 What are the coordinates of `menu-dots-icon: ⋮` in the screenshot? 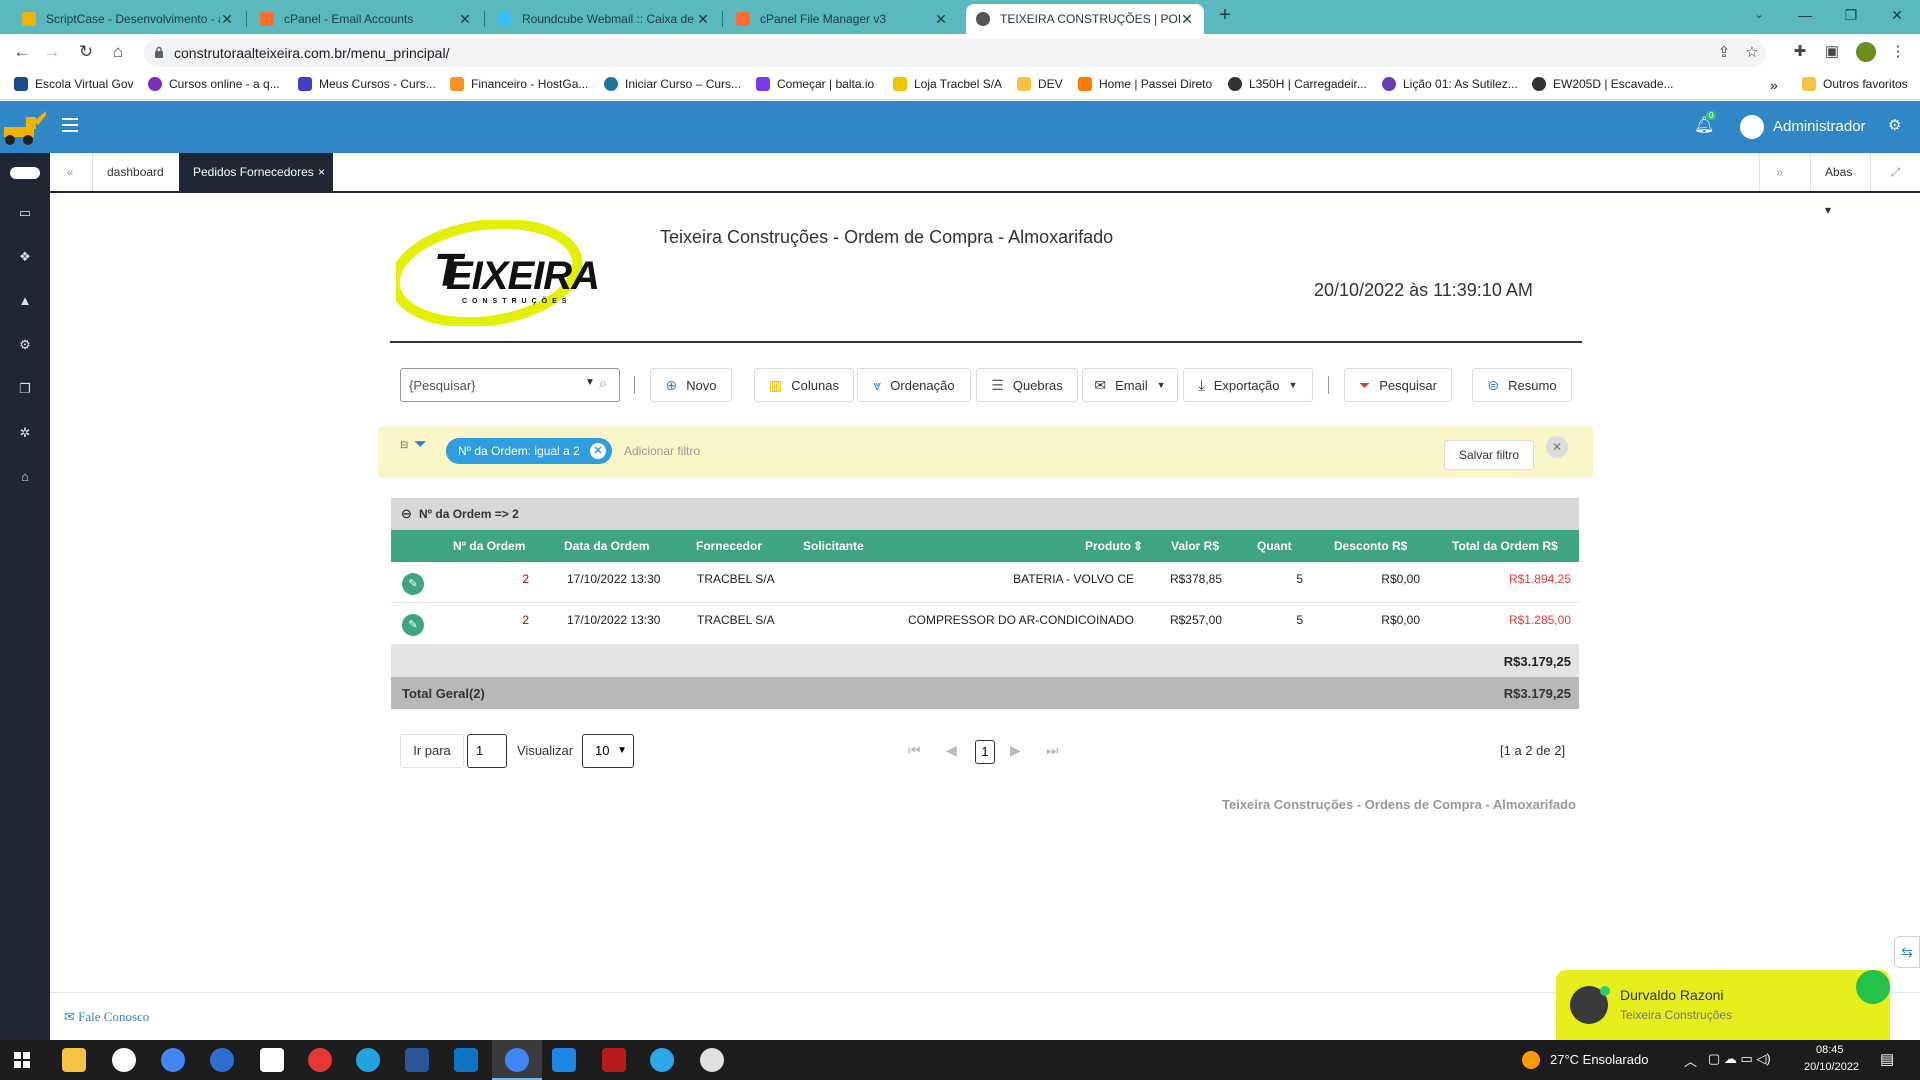 It's located at (1898, 52).